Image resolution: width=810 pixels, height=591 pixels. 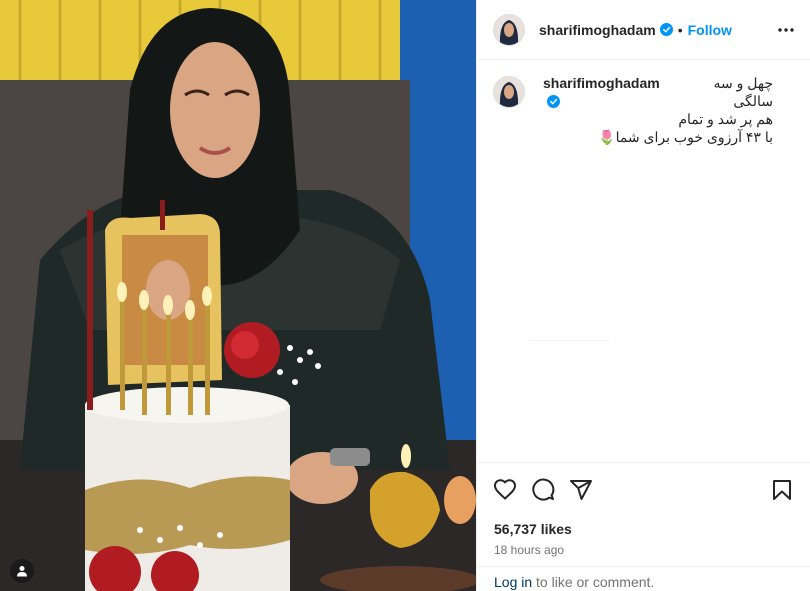 What do you see at coordinates (569, 340) in the screenshot?
I see `divider` at bounding box center [569, 340].